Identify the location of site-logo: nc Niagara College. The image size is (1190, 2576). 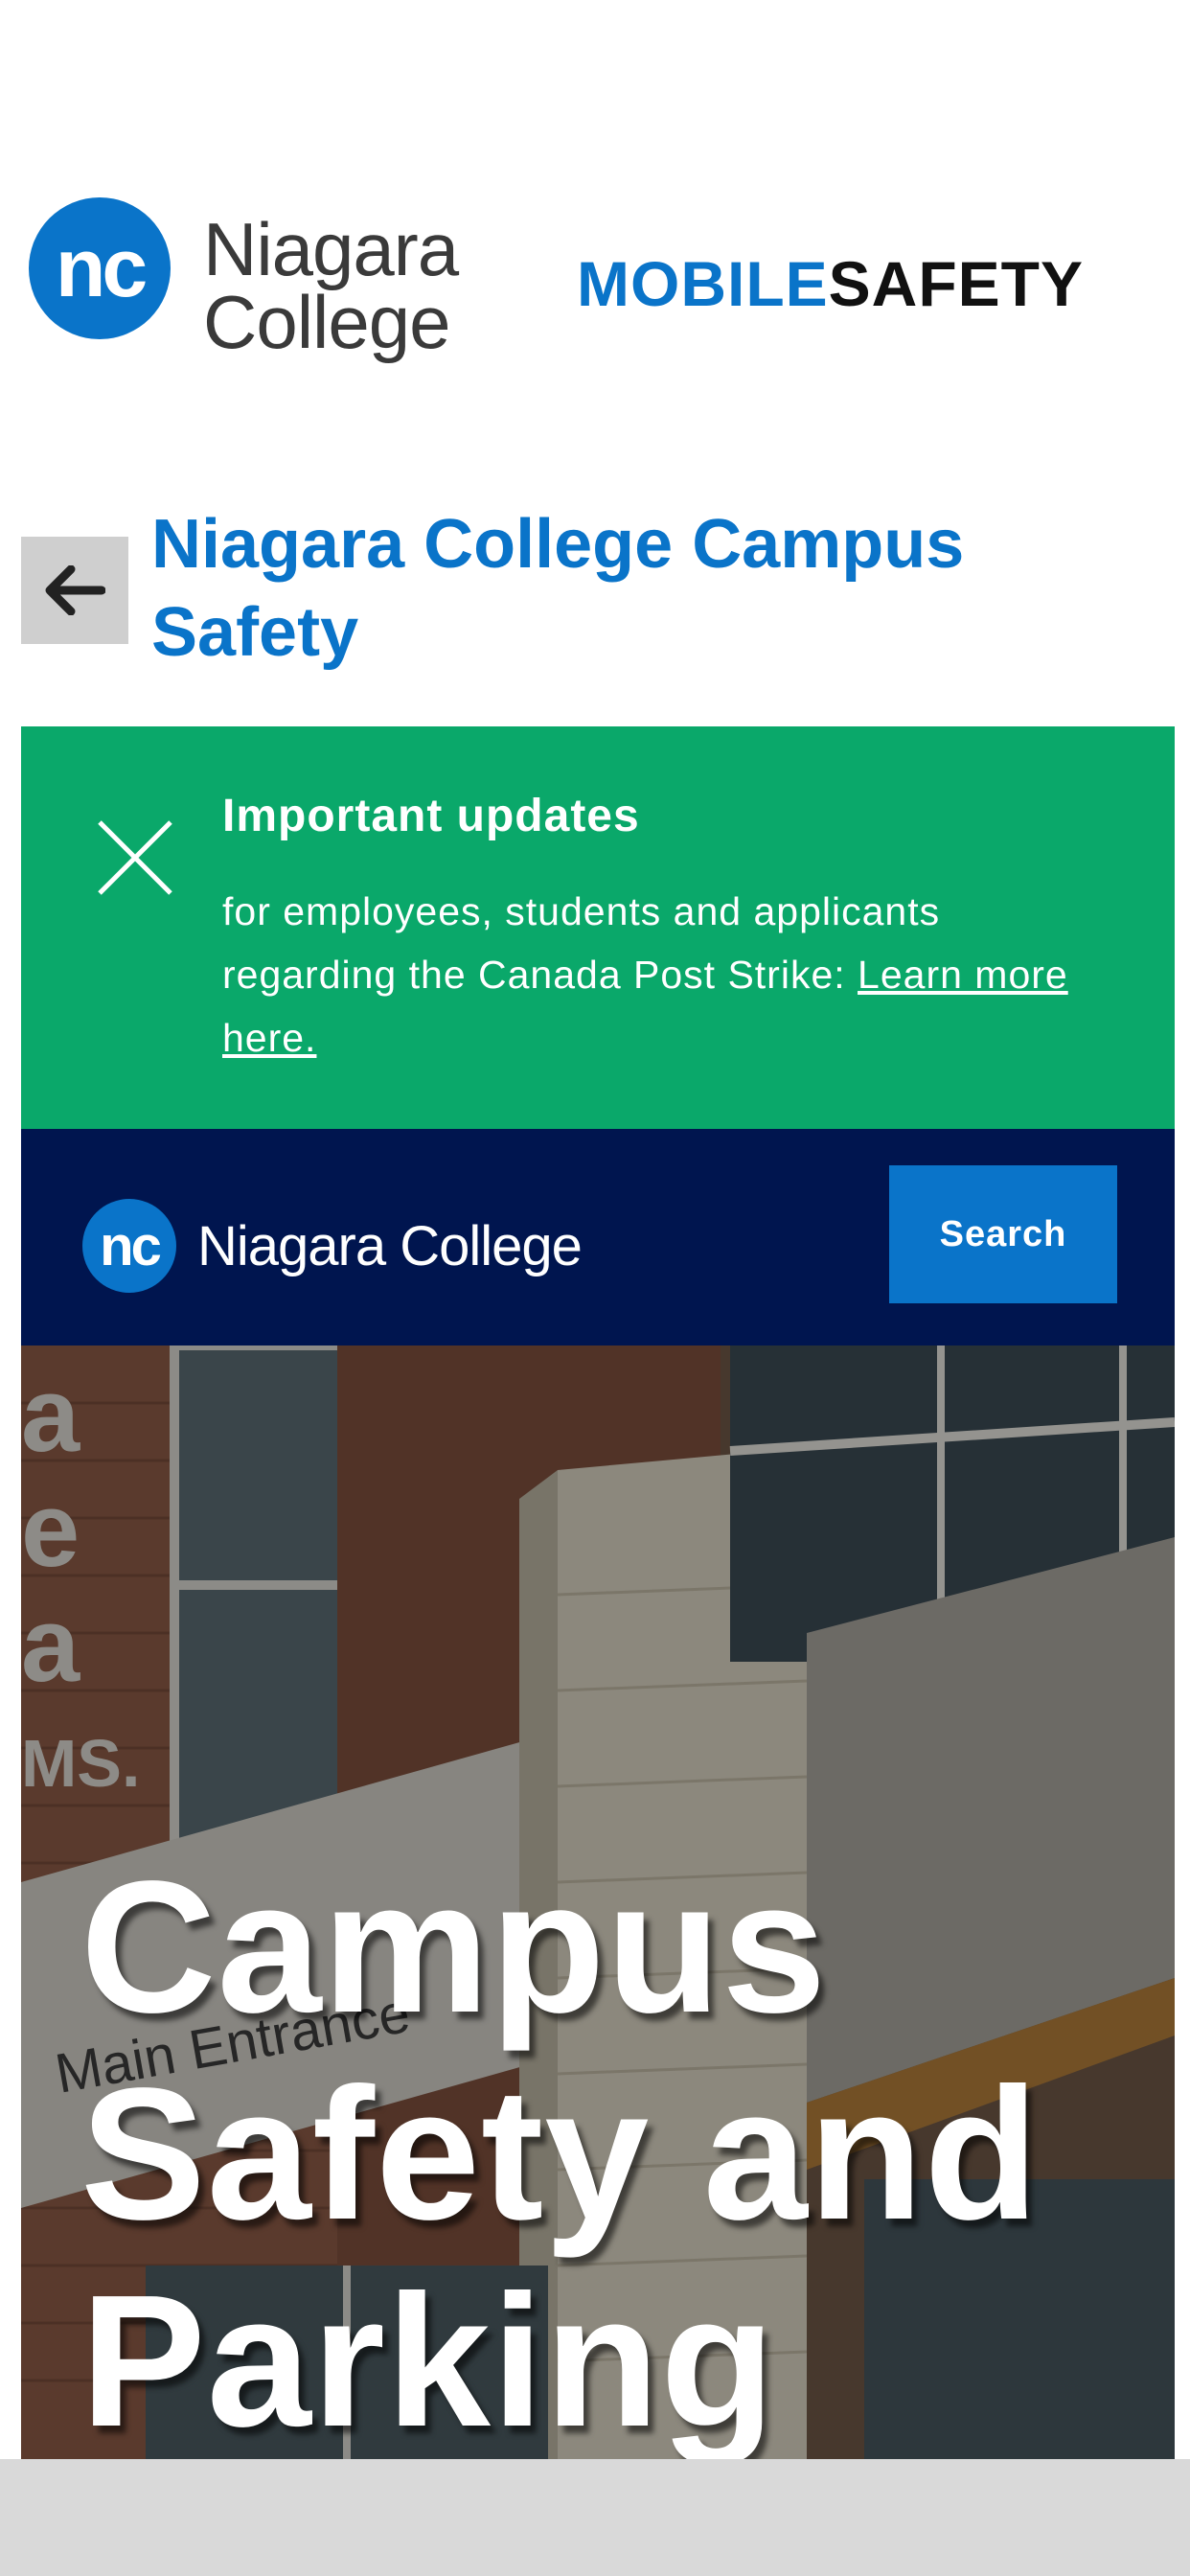
(333, 1246).